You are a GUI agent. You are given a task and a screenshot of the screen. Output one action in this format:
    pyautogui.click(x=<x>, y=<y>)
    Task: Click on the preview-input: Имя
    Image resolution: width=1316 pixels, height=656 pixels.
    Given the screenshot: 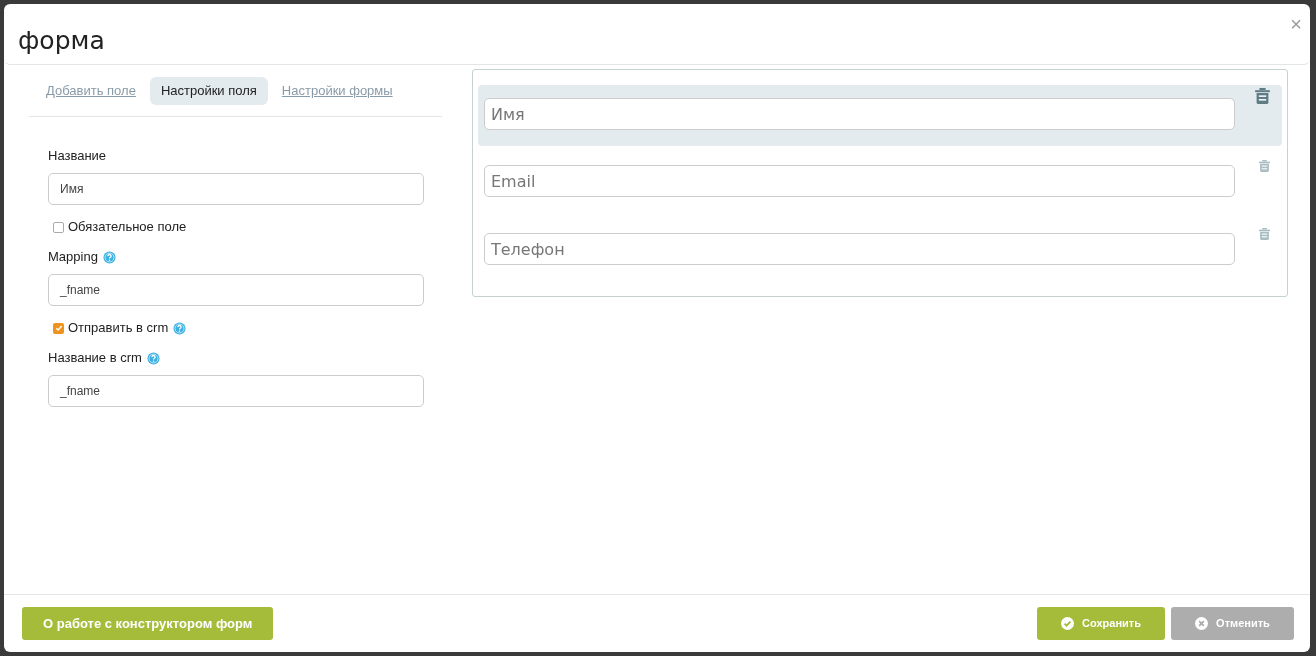 What is the action you would take?
    pyautogui.click(x=859, y=114)
    